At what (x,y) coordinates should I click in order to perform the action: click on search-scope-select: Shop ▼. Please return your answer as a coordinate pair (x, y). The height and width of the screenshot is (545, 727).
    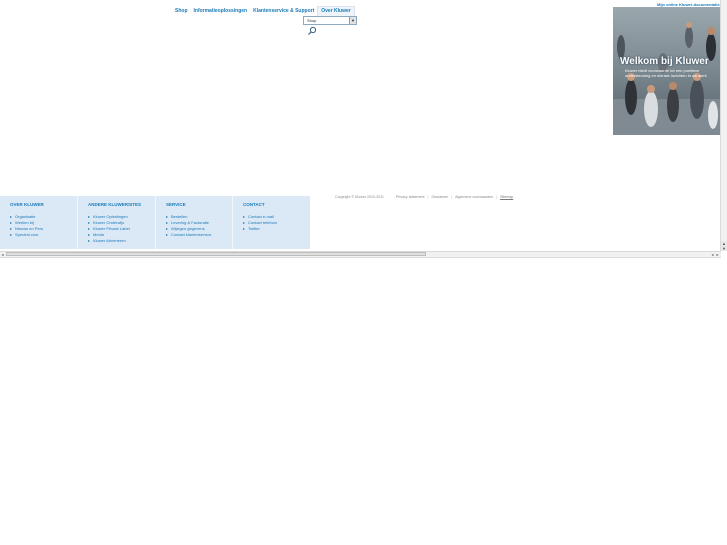
    Looking at the image, I should click on (330, 20).